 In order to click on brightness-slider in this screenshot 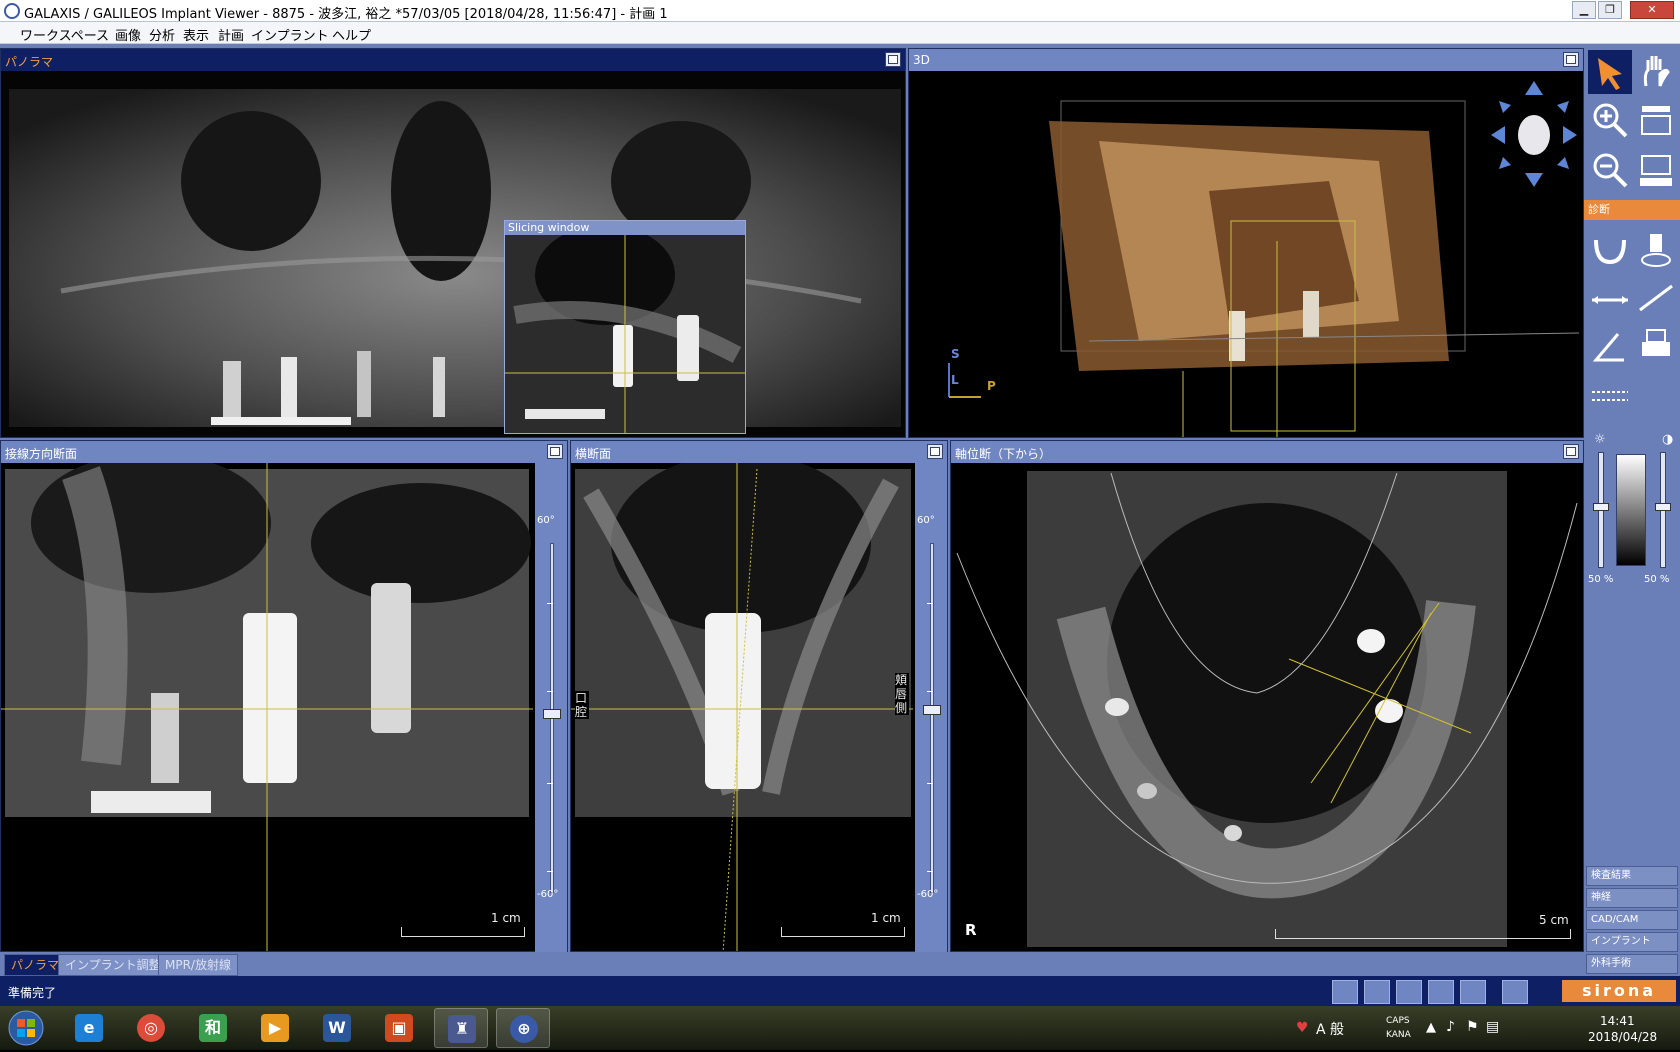, I will do `click(1601, 510)`.